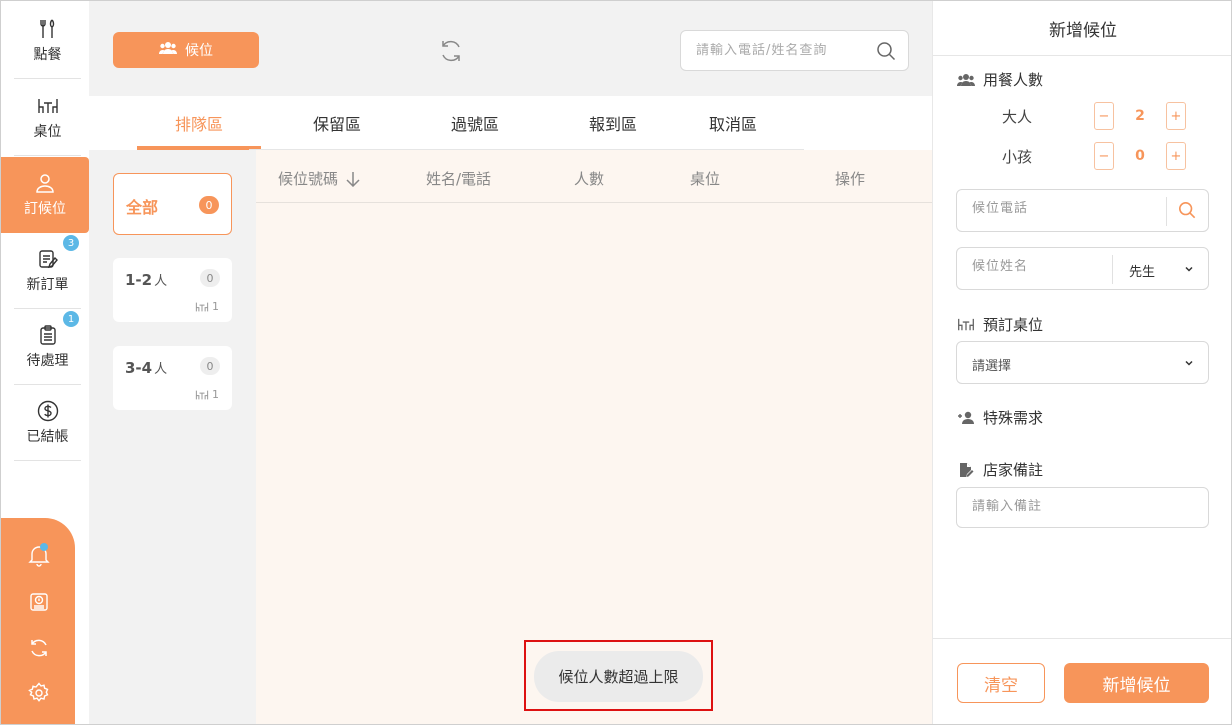 This screenshot has height=725, width=1232. I want to click on table-select: 請選擇, so click(1082, 362).